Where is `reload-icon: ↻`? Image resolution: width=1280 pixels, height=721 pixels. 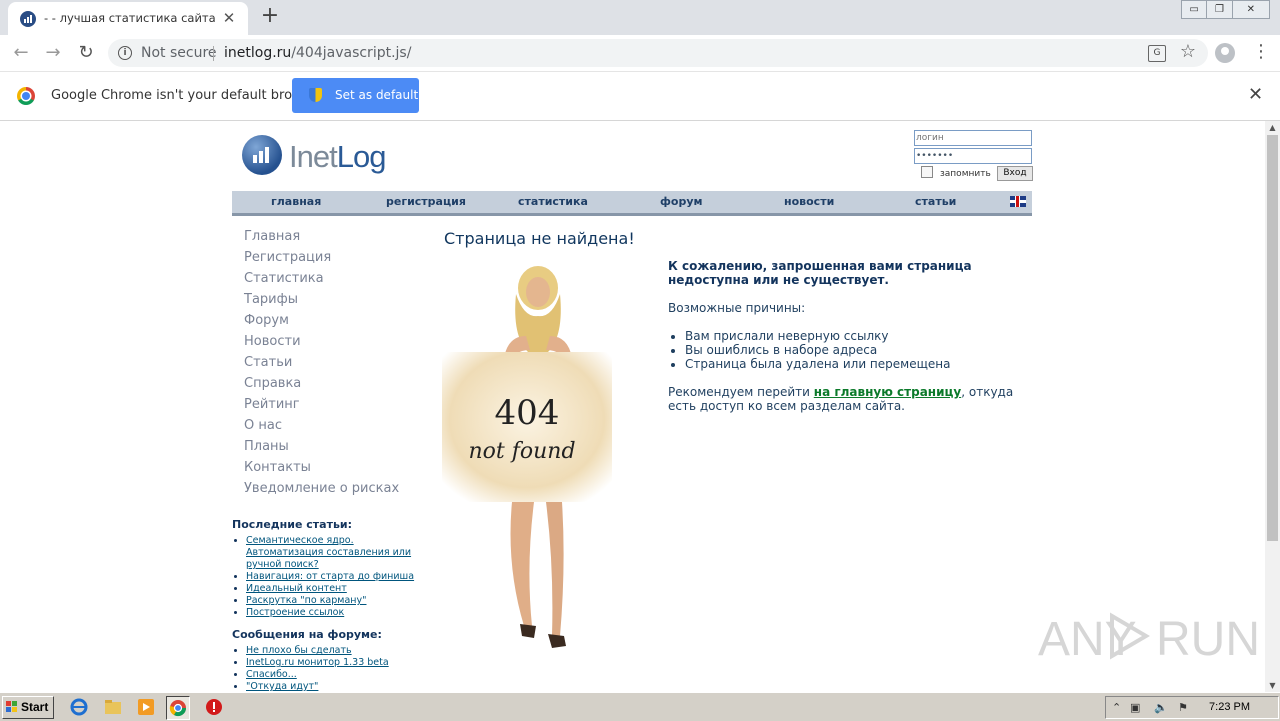
reload-icon: ↻ is located at coordinates (86, 53).